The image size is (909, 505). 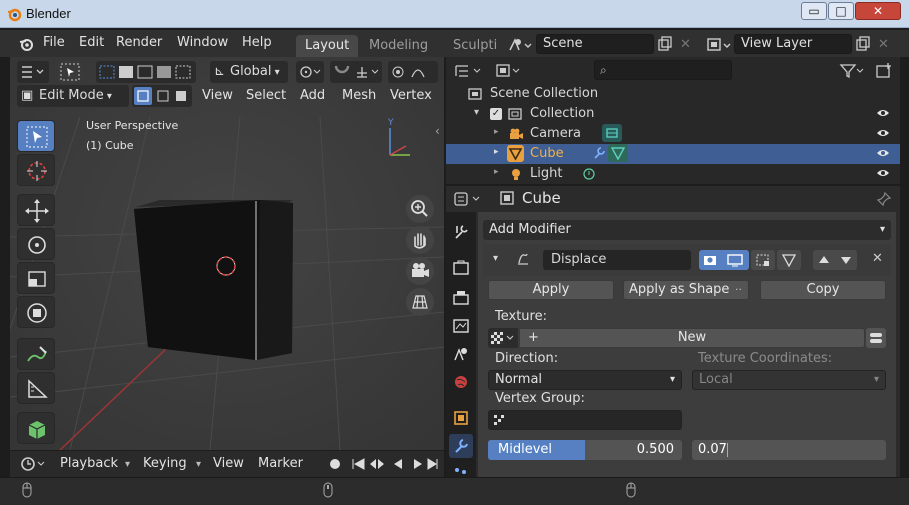 What do you see at coordinates (420, 302) in the screenshot?
I see `orthographic-toggle-icon` at bounding box center [420, 302].